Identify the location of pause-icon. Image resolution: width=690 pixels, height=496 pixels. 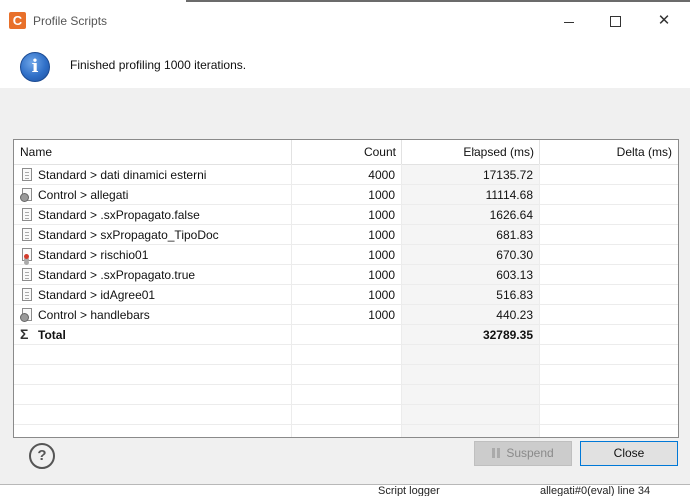
(496, 453).